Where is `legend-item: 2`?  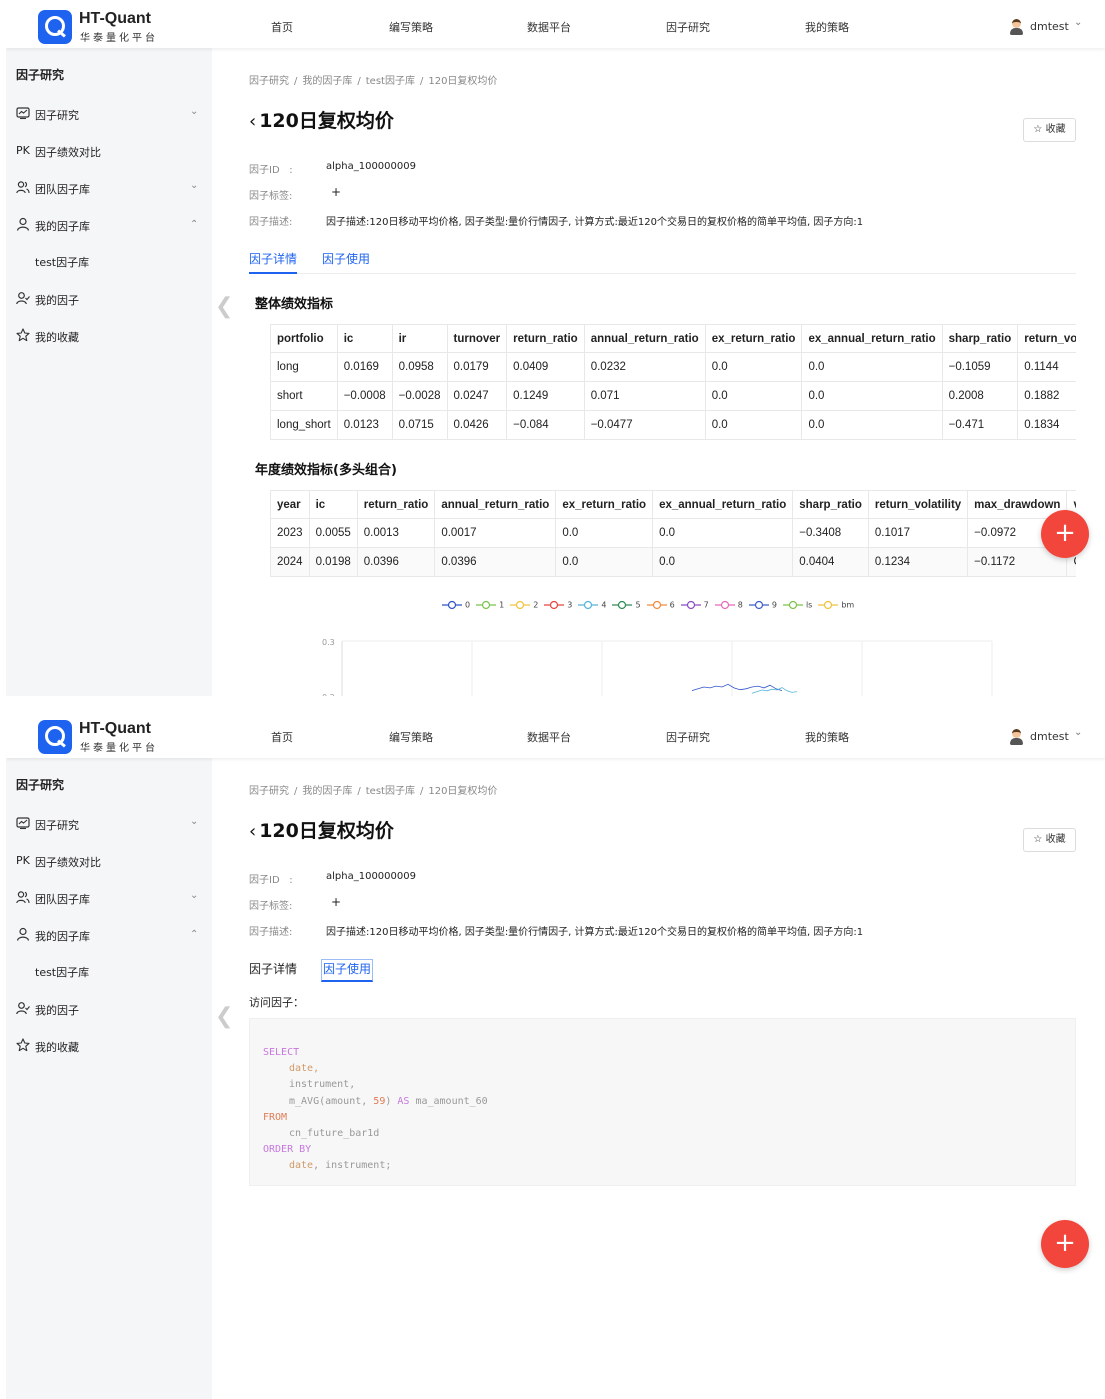 legend-item: 2 is located at coordinates (524, 605).